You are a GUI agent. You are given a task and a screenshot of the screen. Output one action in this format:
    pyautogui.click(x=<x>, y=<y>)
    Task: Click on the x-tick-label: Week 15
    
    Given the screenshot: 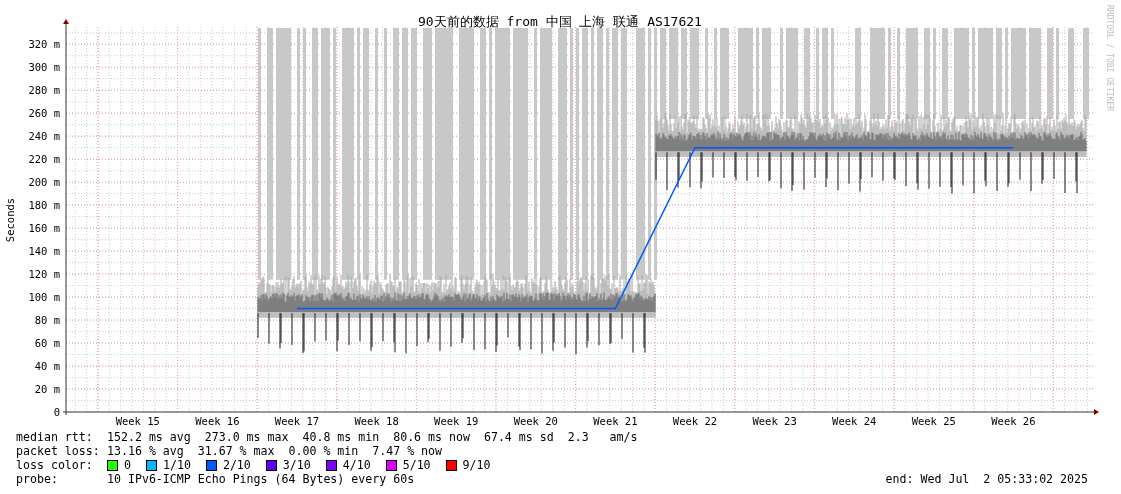 What is the action you would take?
    pyautogui.click(x=137, y=421)
    